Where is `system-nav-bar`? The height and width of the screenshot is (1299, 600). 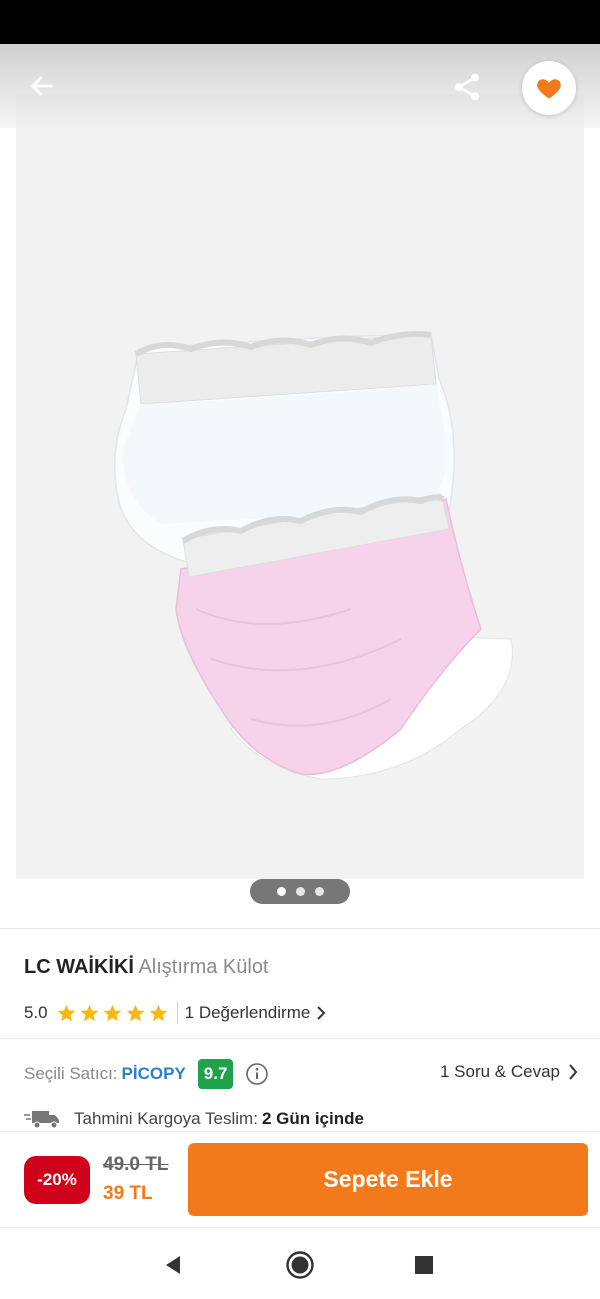
system-nav-bar is located at coordinates (300, 1263).